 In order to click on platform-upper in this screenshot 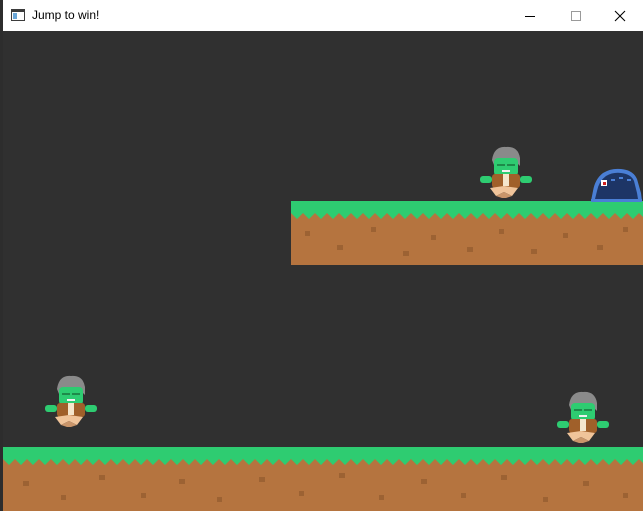, I will do `click(467, 233)`.